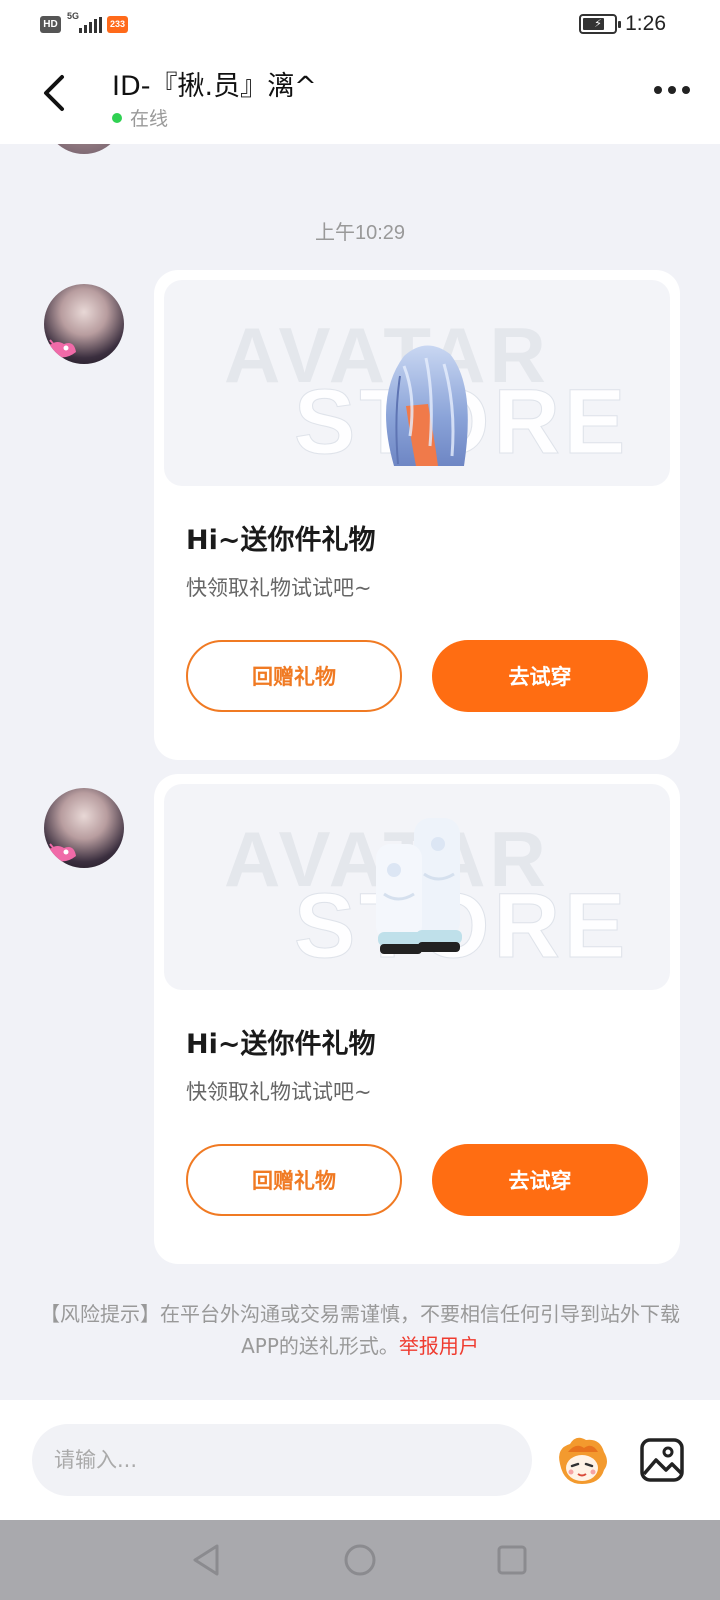 The image size is (720, 1600). I want to click on nav-recent-icon, so click(512, 1560).